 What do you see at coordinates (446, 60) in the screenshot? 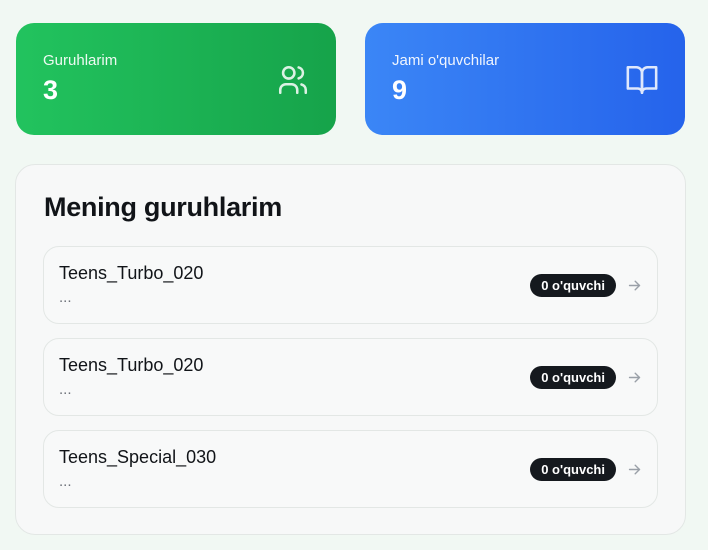
I see `students-stat-label: Jami o'quvchilar` at bounding box center [446, 60].